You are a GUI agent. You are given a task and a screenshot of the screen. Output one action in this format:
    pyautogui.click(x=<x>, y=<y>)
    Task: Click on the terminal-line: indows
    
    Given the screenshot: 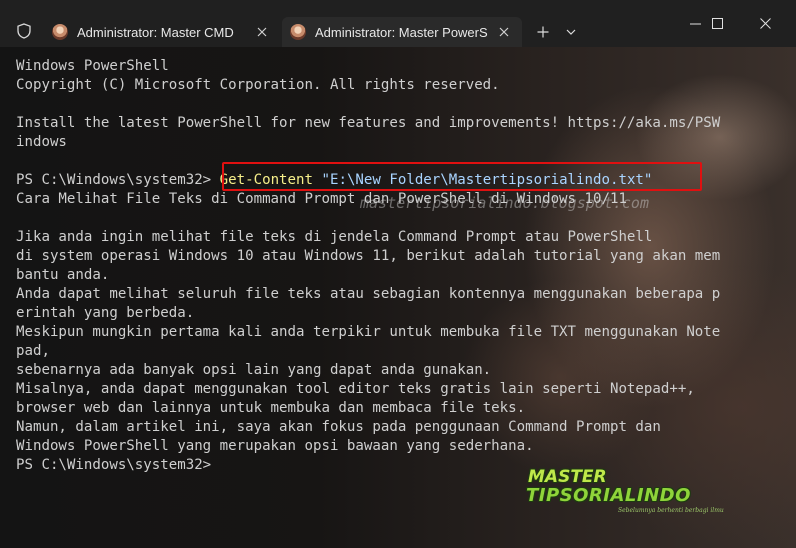 What is the action you would take?
    pyautogui.click(x=41, y=142)
    